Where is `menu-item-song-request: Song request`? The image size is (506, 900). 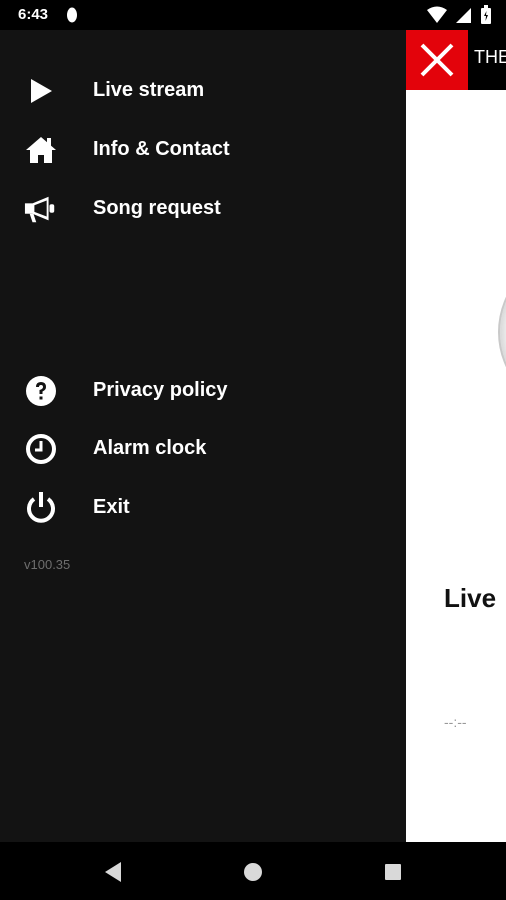 menu-item-song-request: Song request is located at coordinates (203, 208).